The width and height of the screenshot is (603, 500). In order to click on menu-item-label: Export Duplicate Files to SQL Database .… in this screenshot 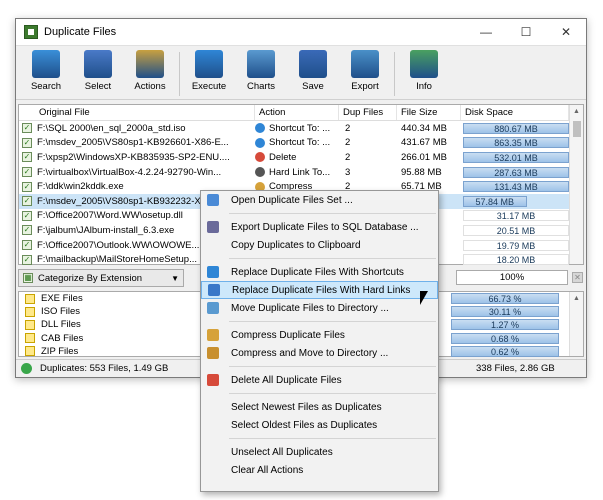, I will do `click(325, 227)`.